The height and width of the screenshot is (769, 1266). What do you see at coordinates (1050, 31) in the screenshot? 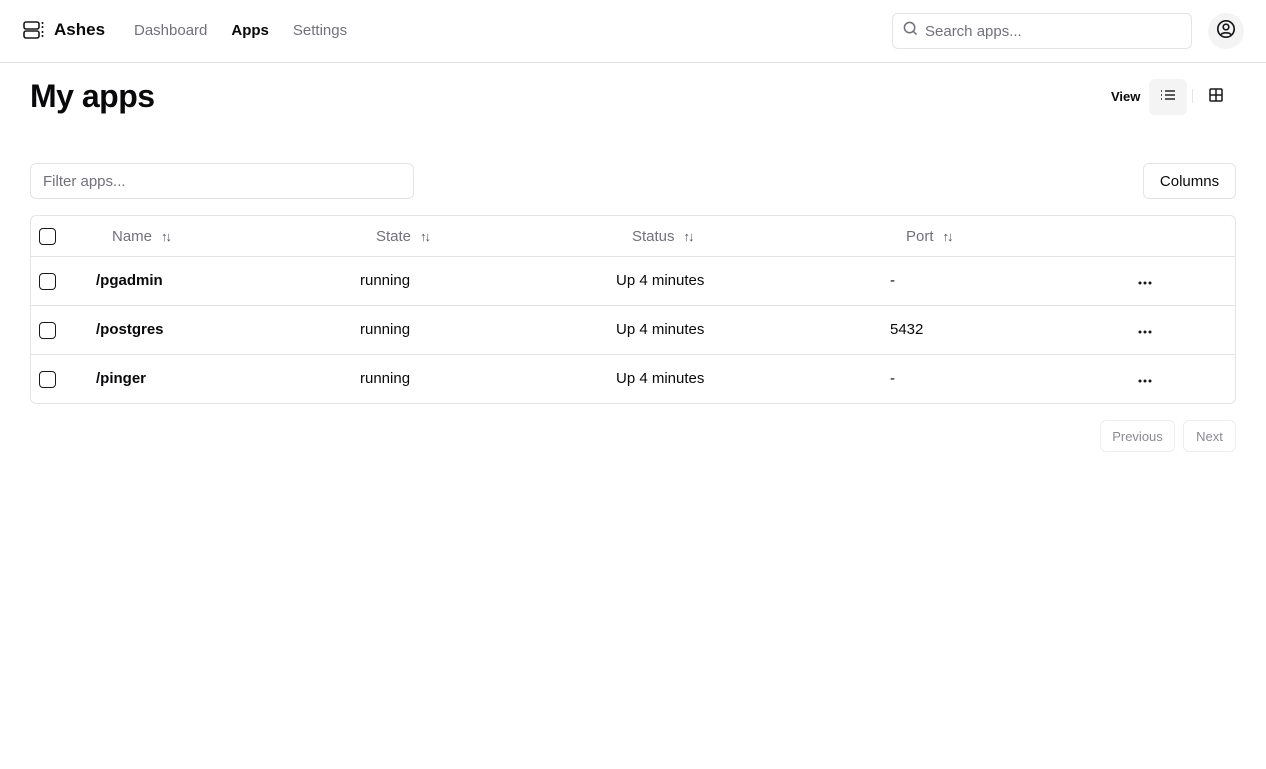
I see `search-input` at bounding box center [1050, 31].